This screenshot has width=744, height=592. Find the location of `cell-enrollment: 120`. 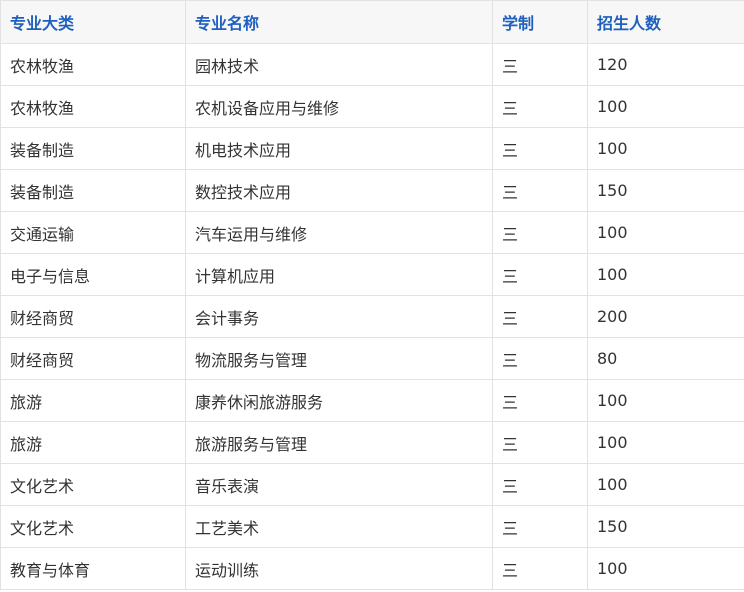

cell-enrollment: 120 is located at coordinates (665, 64).